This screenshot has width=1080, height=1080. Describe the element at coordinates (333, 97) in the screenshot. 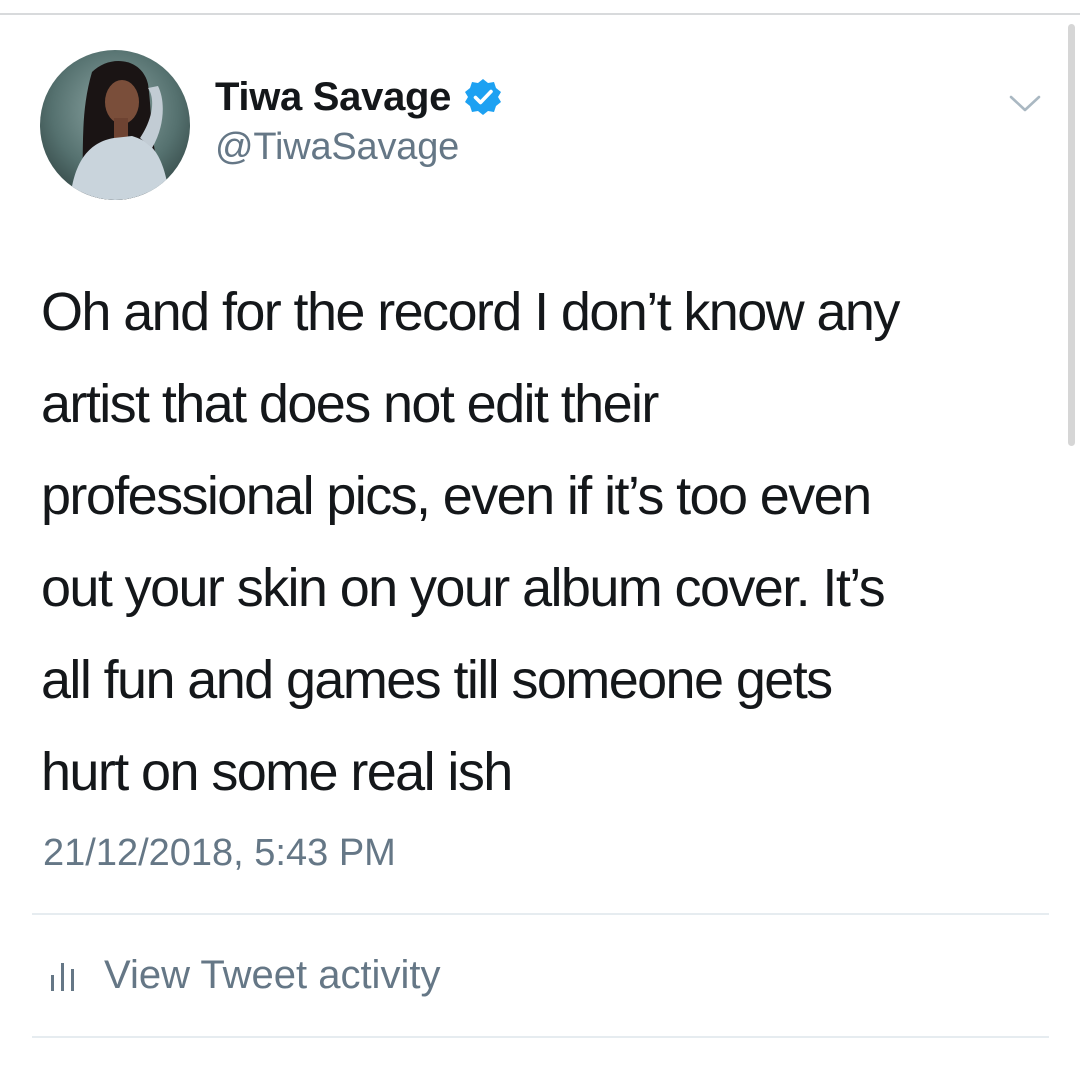

I see `display-name: Tiwa Savage` at that location.